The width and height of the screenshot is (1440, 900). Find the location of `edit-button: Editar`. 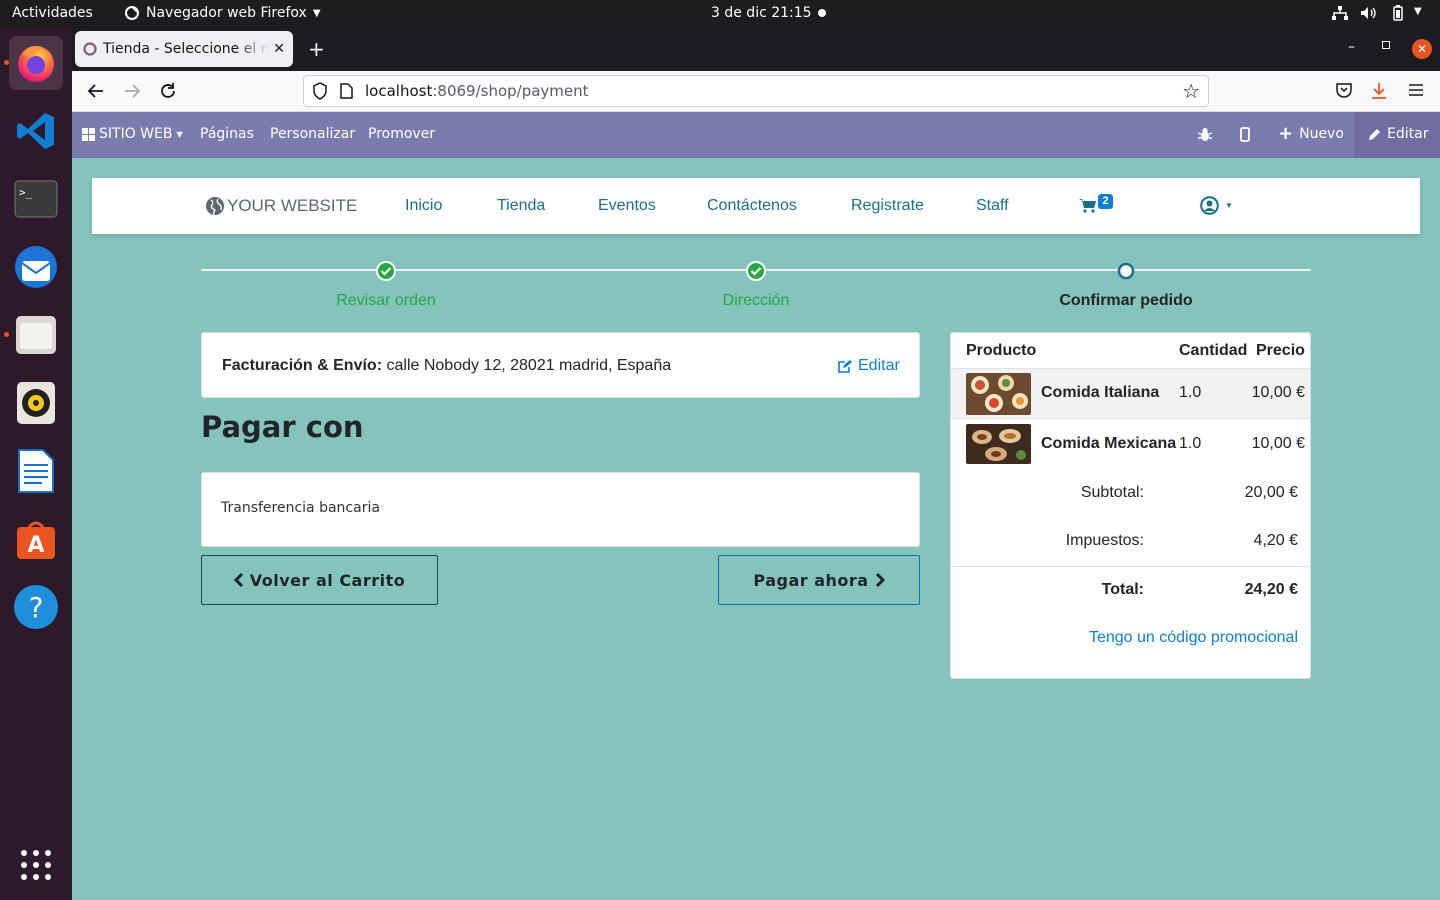

edit-button: Editar is located at coordinates (1397, 135).